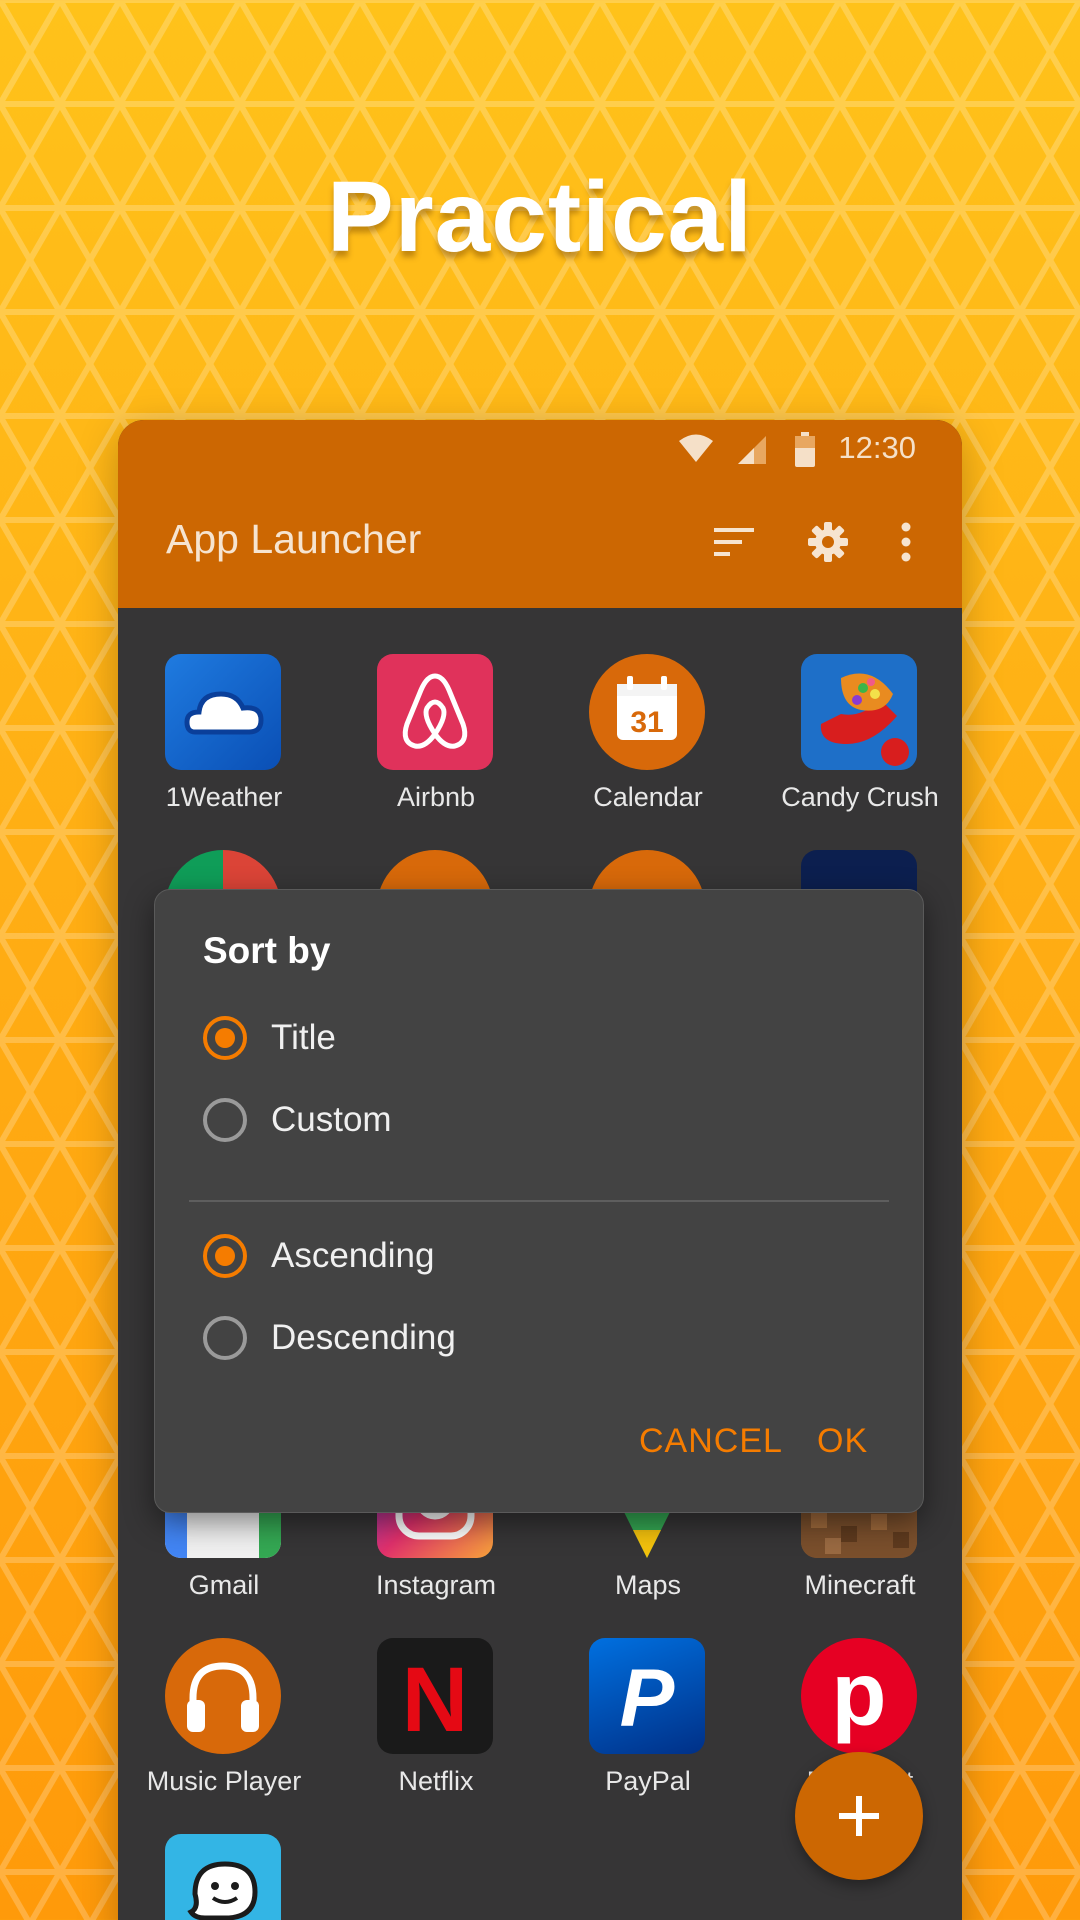 This screenshot has width=1080, height=1920. I want to click on candy-icon, so click(859, 712).